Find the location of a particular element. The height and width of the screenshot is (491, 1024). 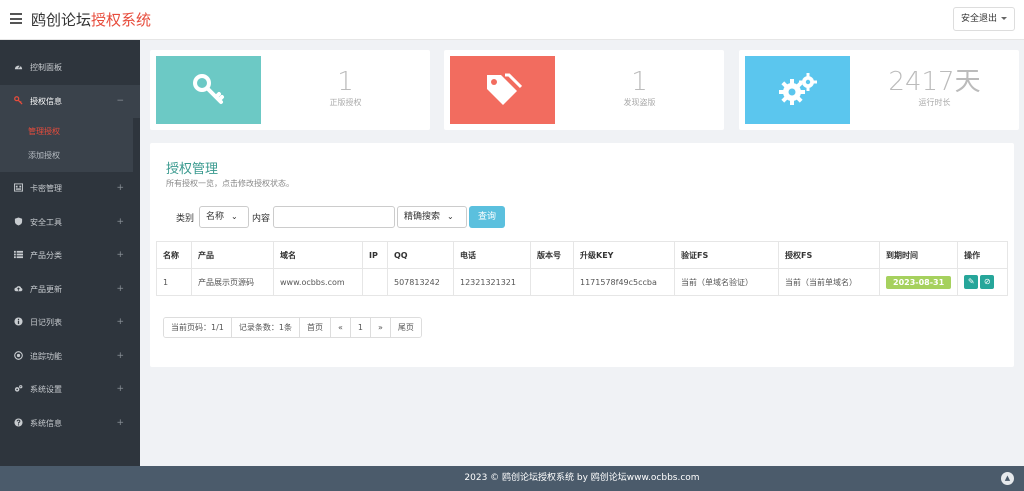

target-icon is located at coordinates (18, 355).